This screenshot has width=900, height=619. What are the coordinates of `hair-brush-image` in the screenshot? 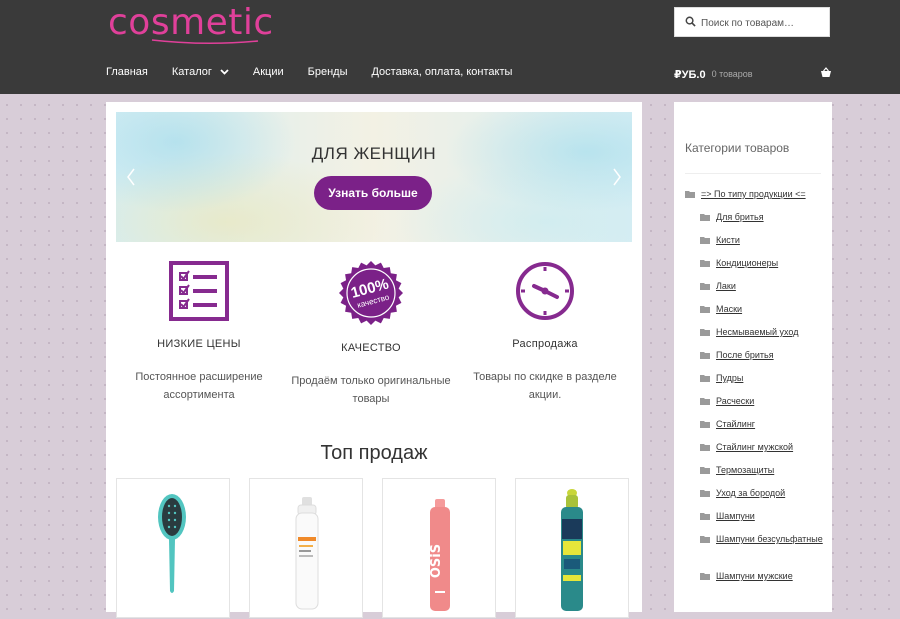 It's located at (172, 543).